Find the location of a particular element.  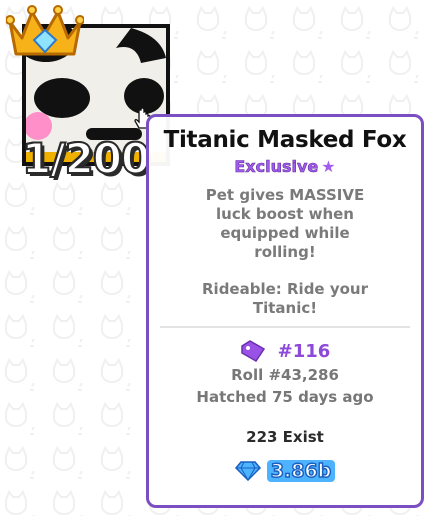

crown-icon is located at coordinates (45, 30).